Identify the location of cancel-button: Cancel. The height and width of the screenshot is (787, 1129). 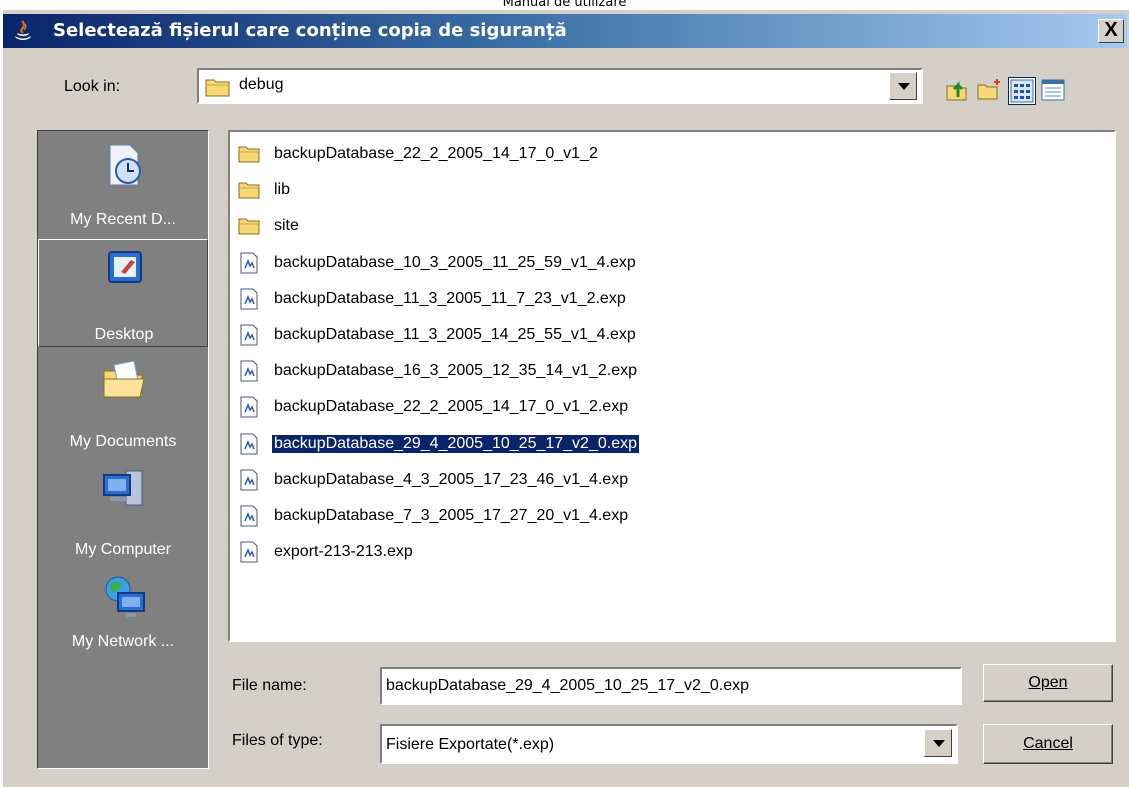
(1048, 744).